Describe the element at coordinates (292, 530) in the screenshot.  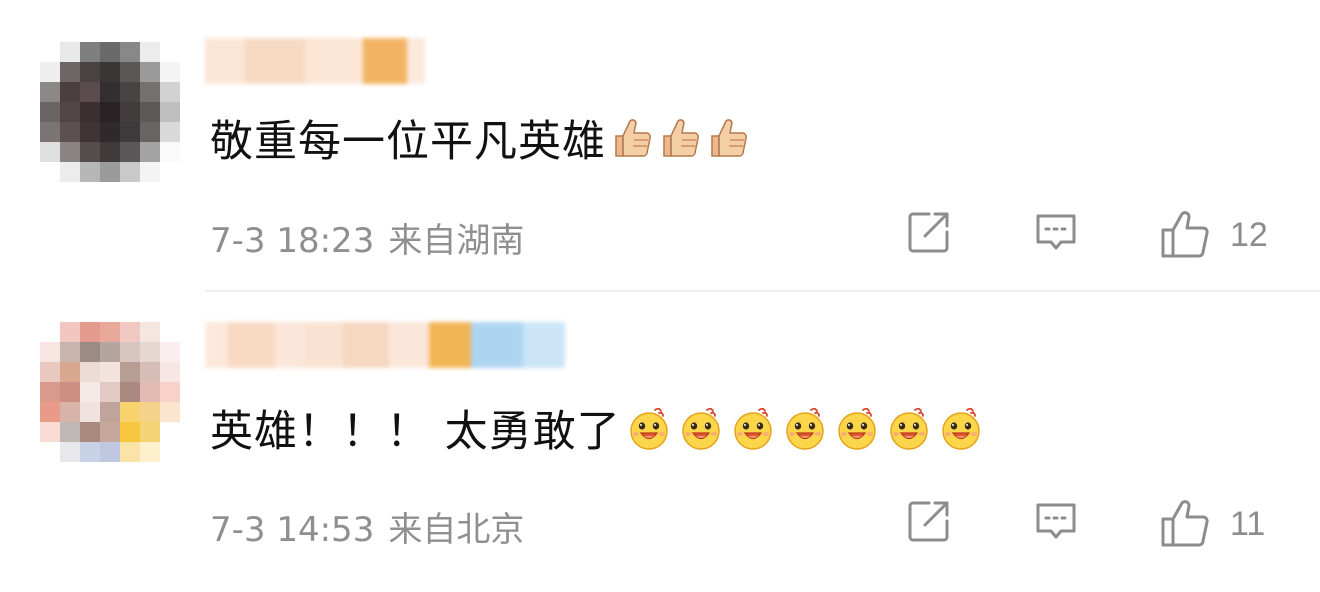
I see `timestamp: 7-3 14:53` at that location.